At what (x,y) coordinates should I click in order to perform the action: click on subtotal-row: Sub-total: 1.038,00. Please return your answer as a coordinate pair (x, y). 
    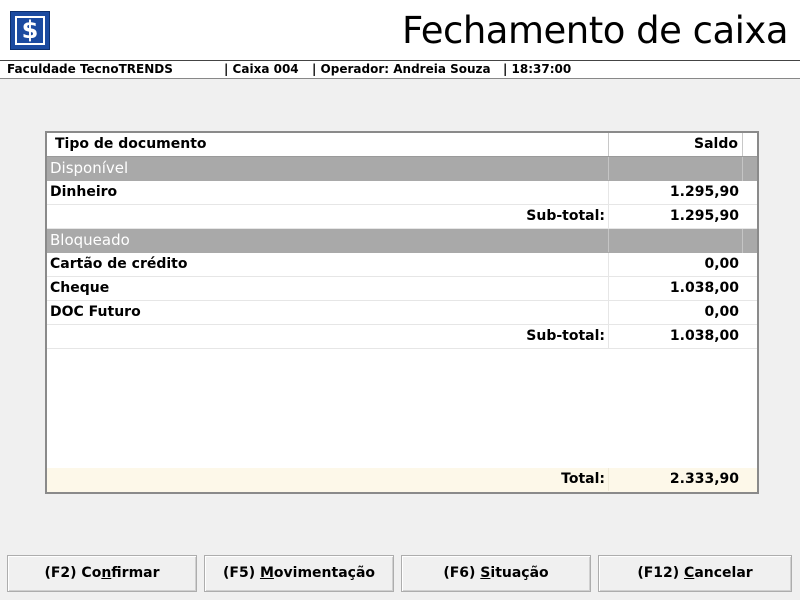
    Looking at the image, I should click on (402, 337).